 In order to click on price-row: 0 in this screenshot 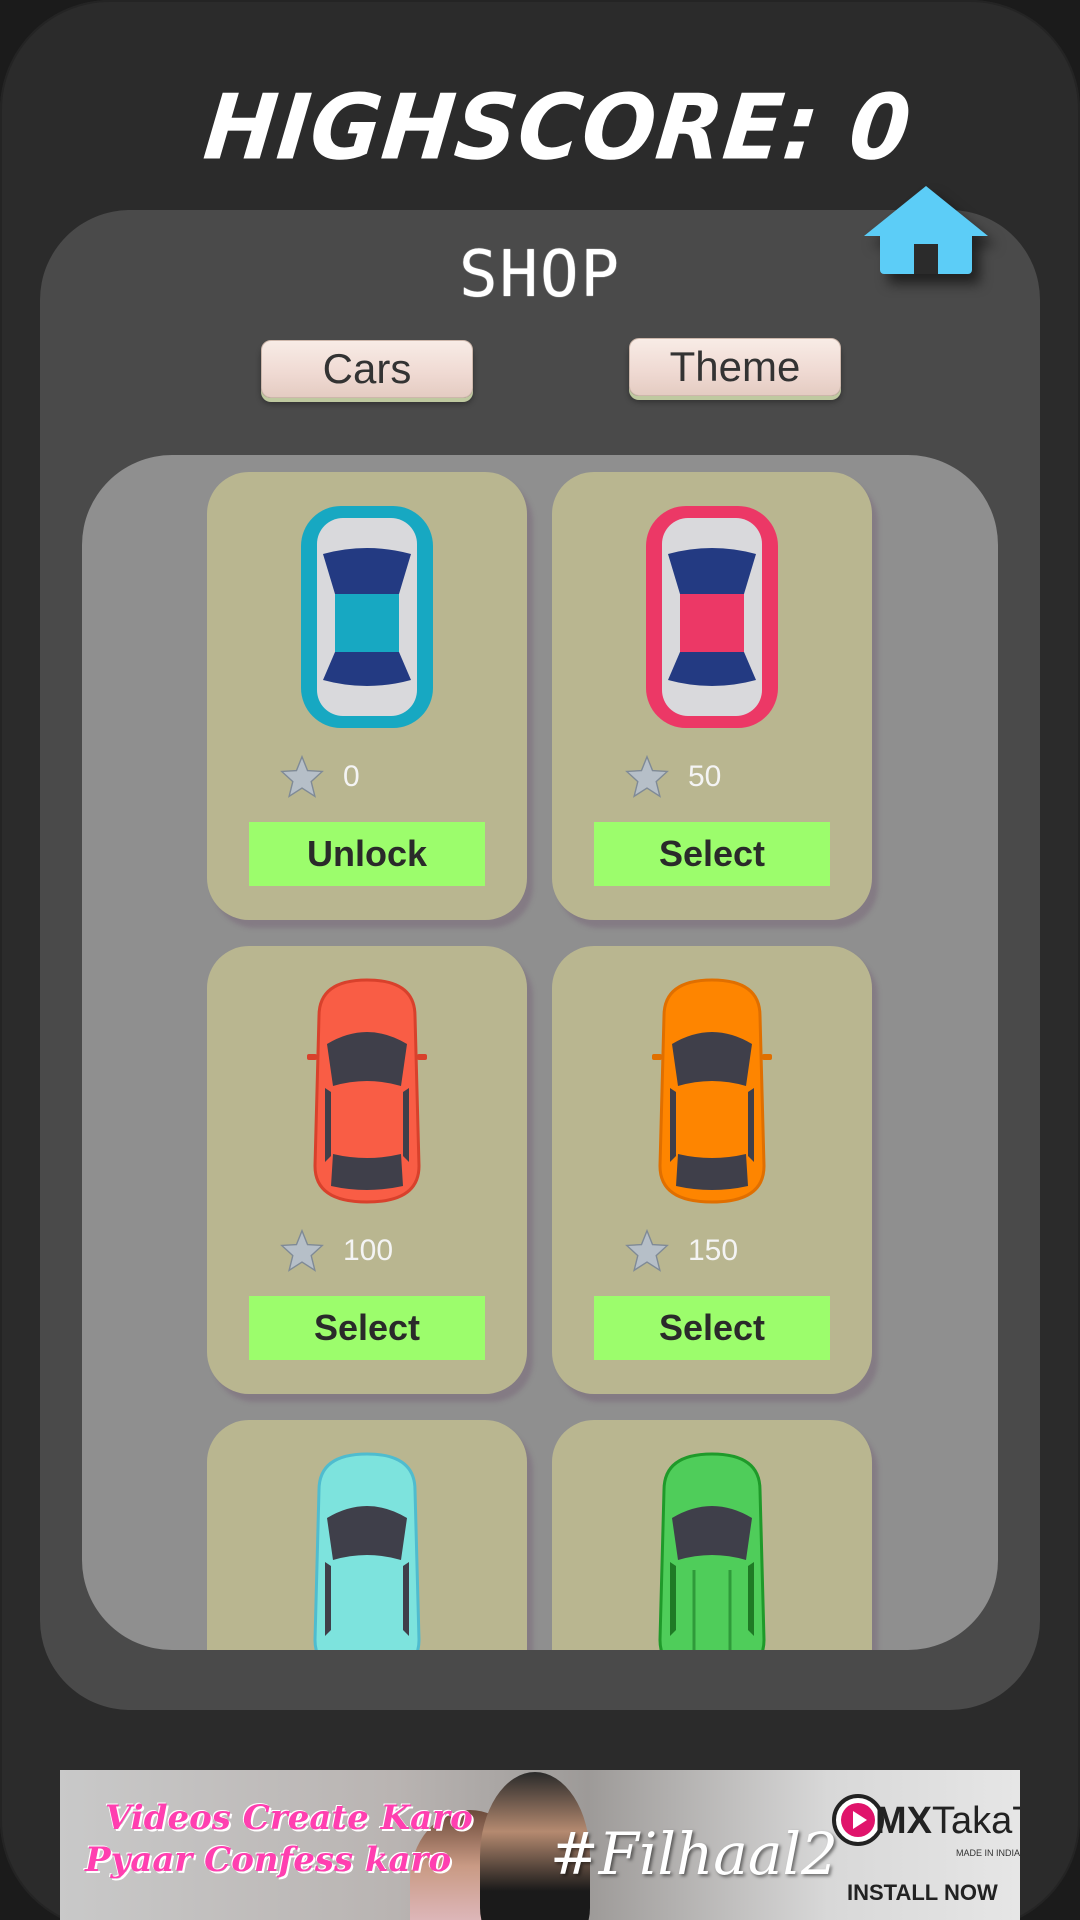, I will do `click(319, 777)`.